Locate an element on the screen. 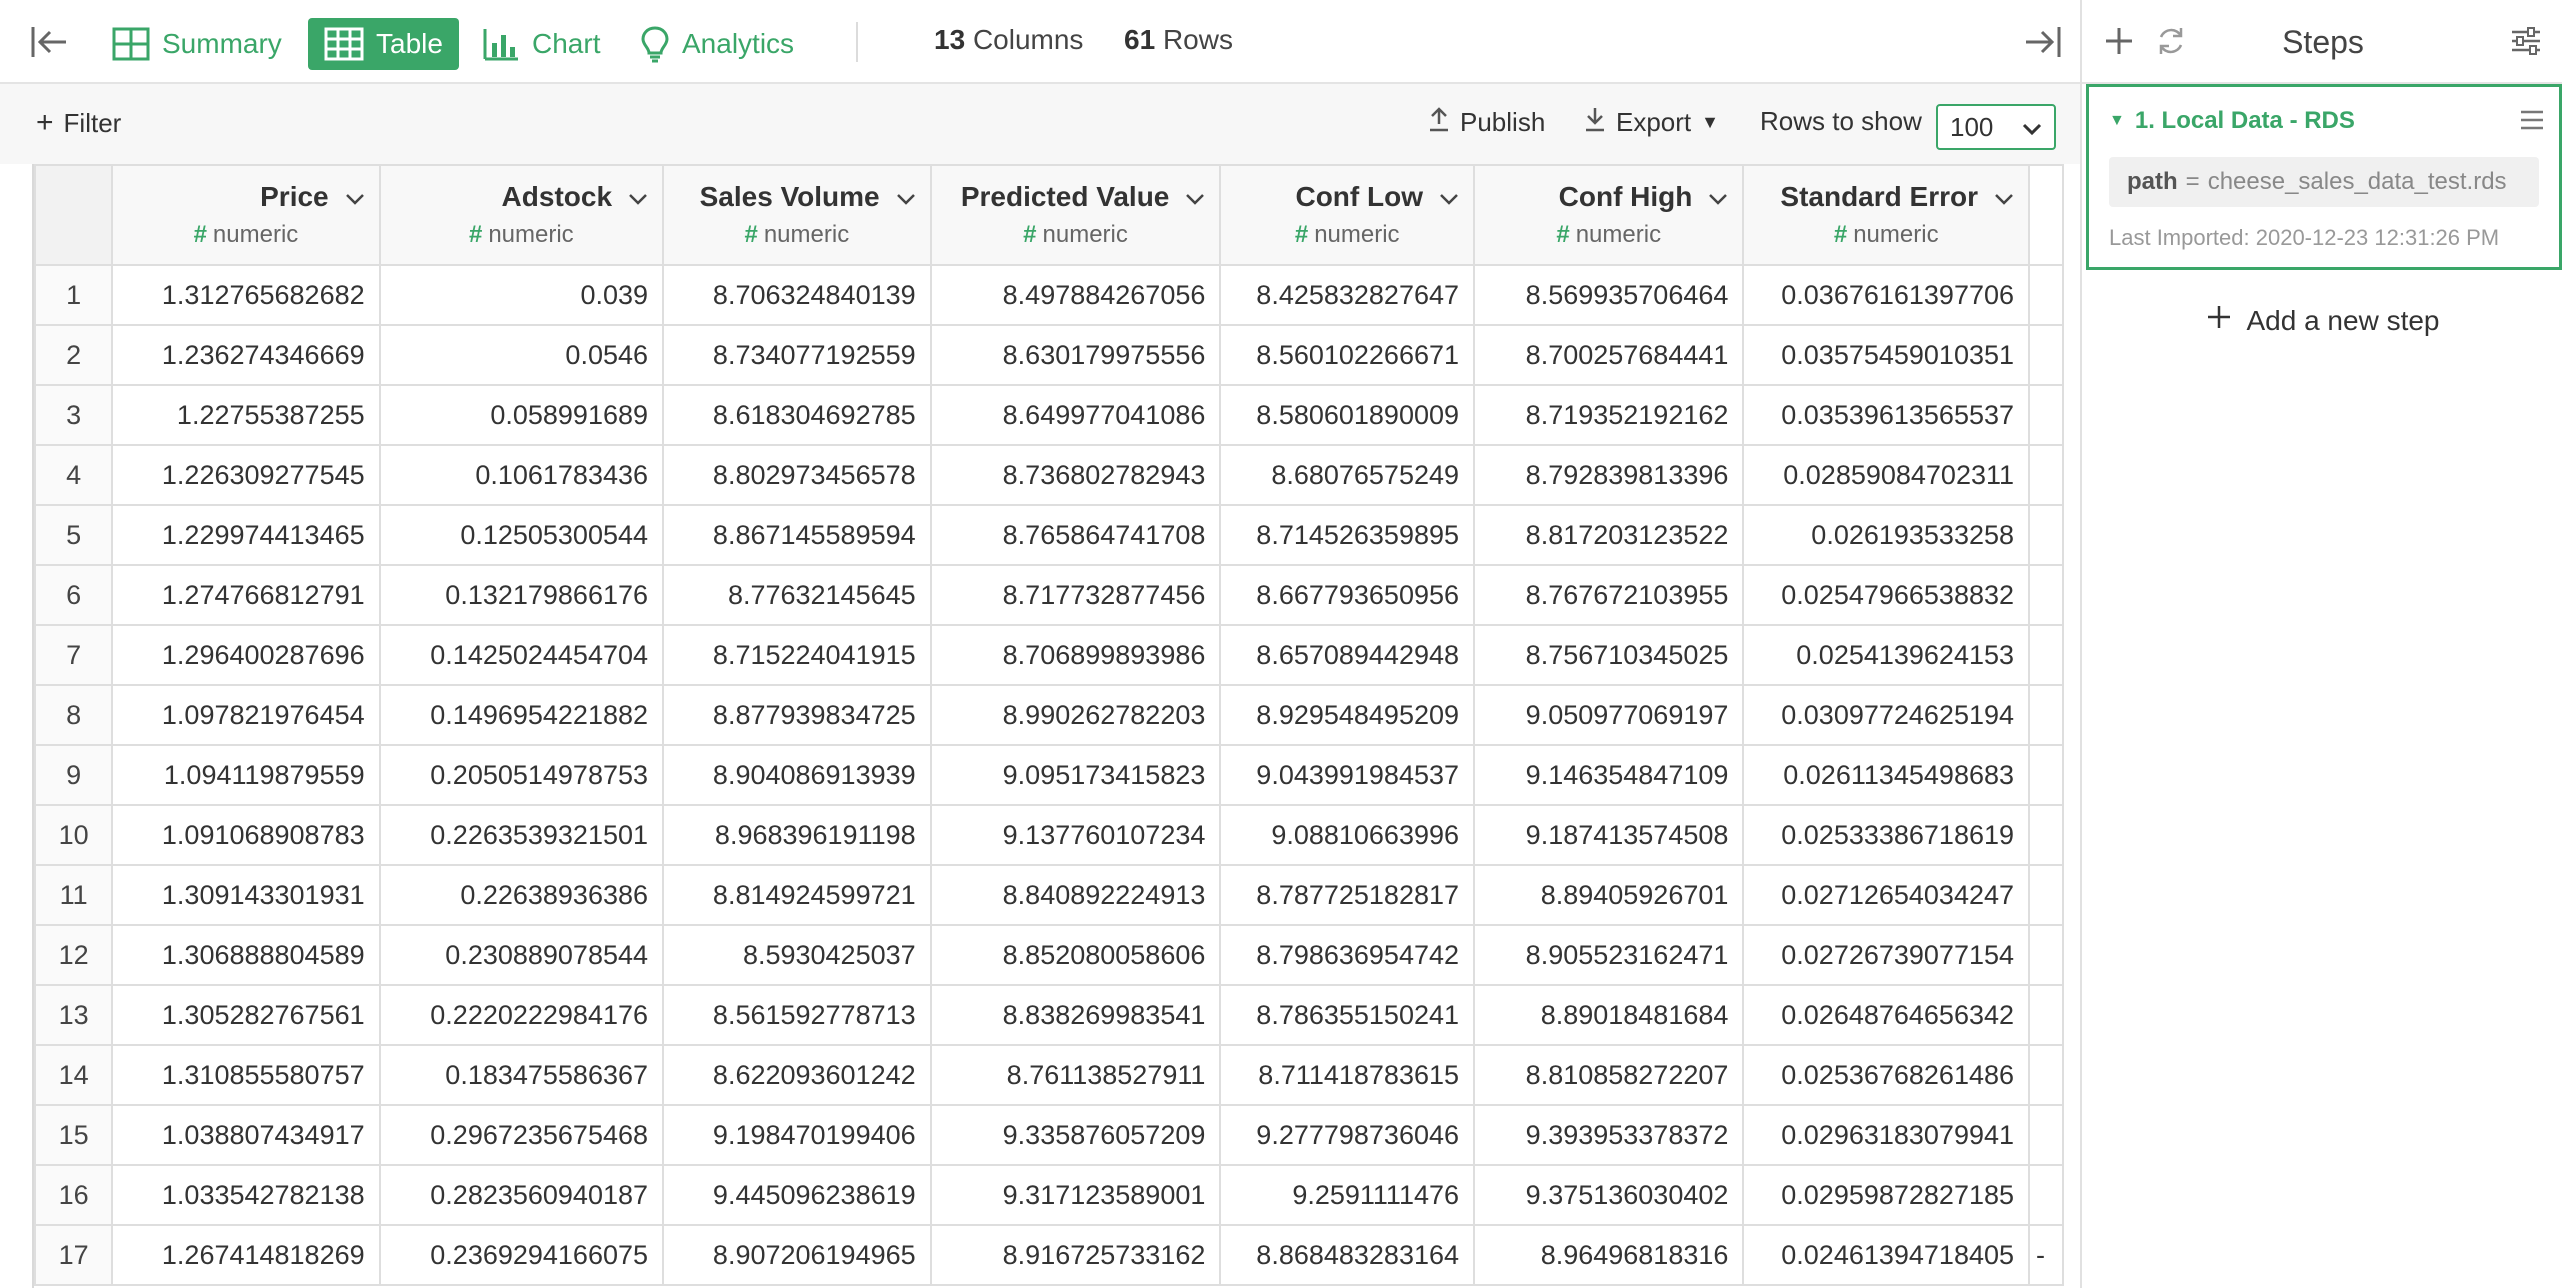  table-cell: 9.277798736046 is located at coordinates (1347, 1135).